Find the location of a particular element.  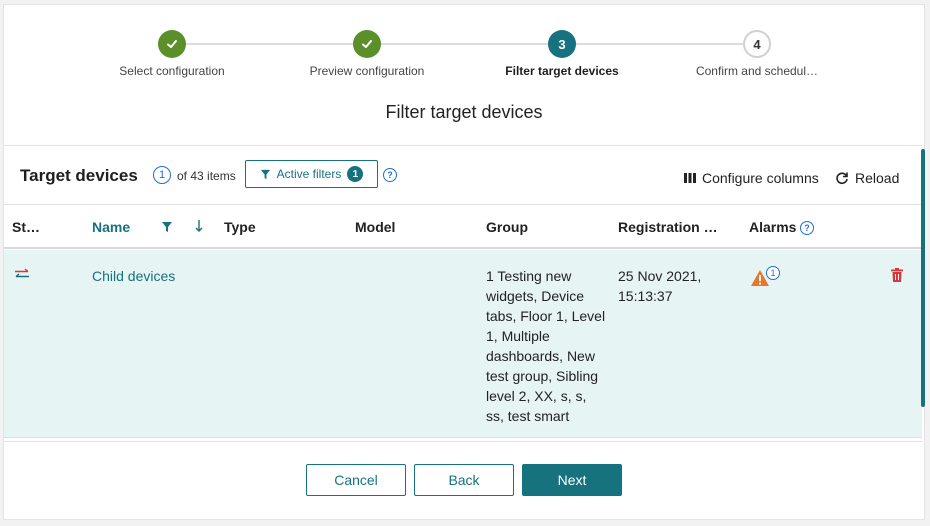

next-button: Next is located at coordinates (572, 480).